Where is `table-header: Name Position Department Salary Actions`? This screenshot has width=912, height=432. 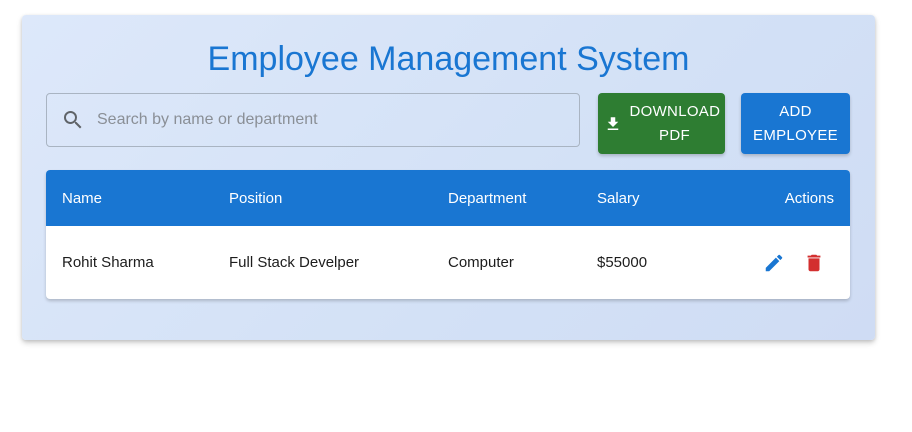
table-header: Name Position Department Salary Actions is located at coordinates (448, 198).